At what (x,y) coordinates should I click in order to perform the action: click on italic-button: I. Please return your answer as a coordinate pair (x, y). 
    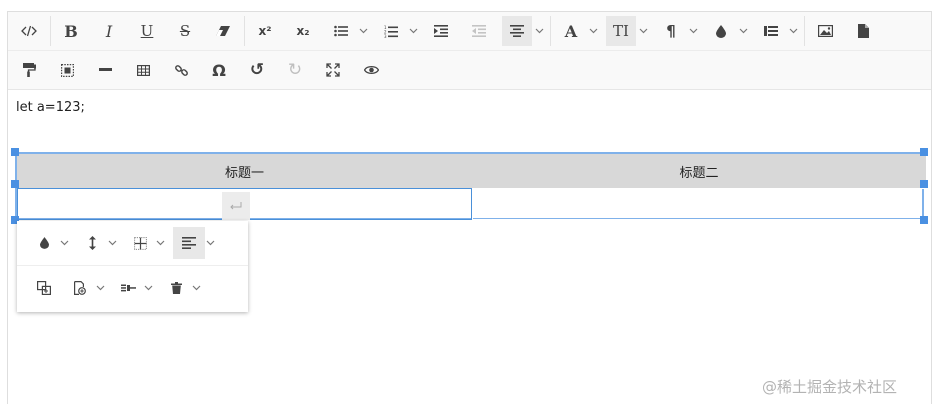
    Looking at the image, I should click on (109, 31).